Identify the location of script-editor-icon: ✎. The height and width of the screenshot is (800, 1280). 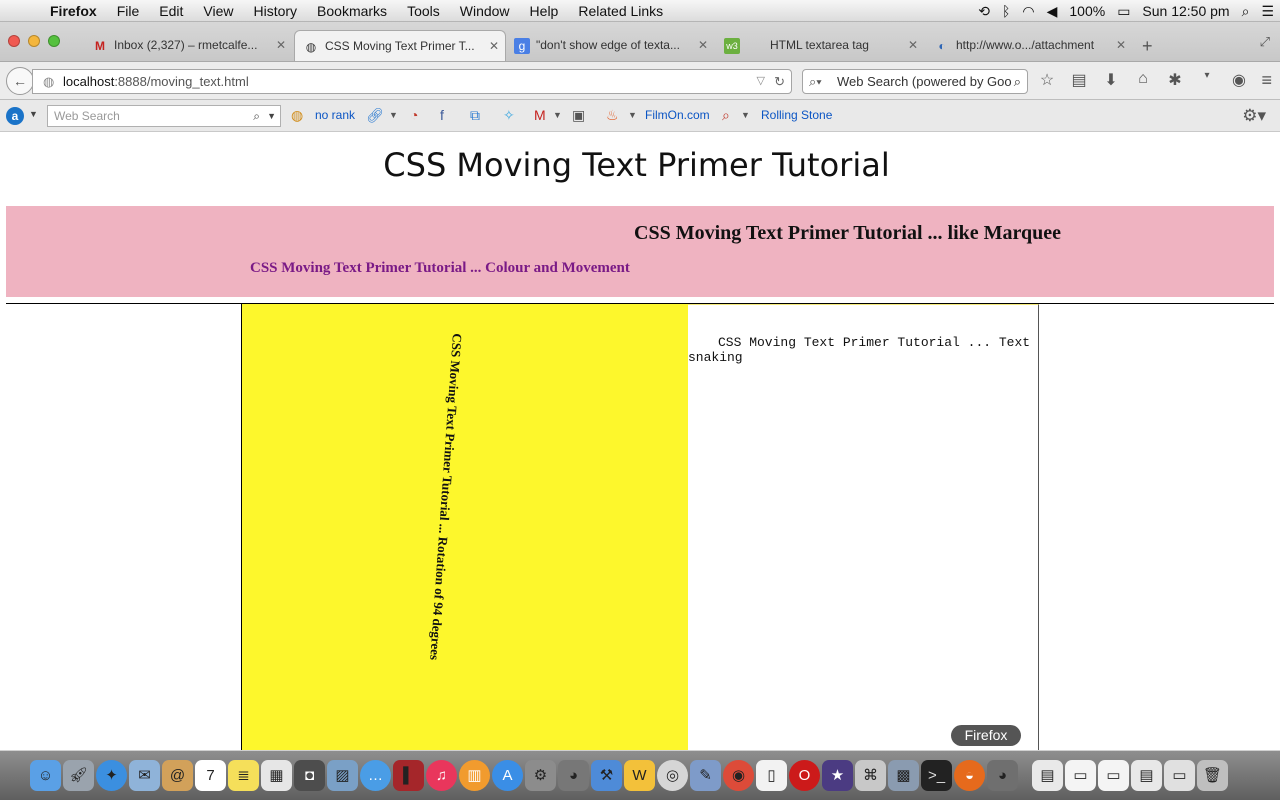
(705, 775).